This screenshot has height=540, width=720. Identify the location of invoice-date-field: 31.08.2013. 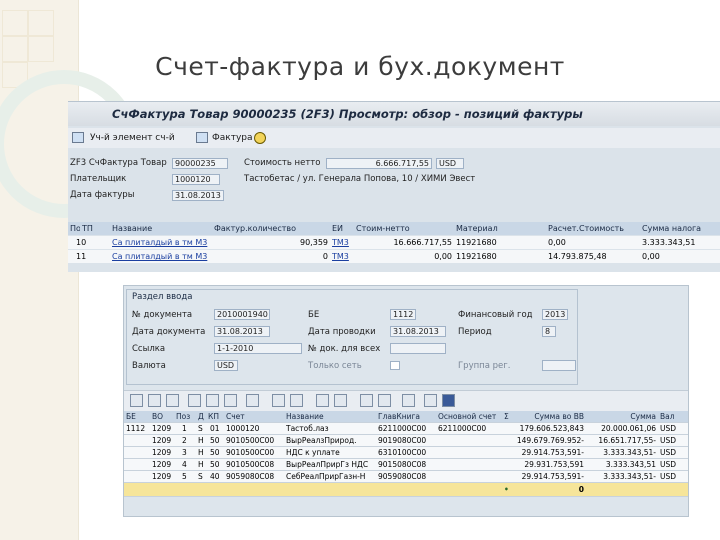
(198, 195).